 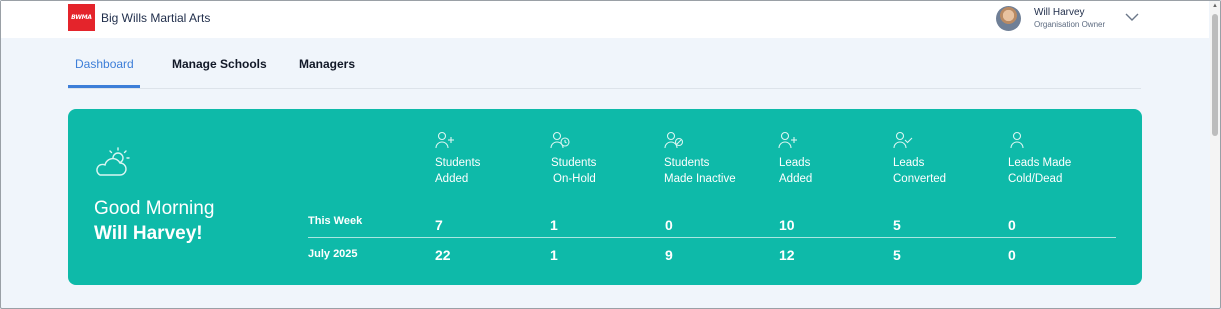 What do you see at coordinates (1040, 163) in the screenshot?
I see `stat-label-line1: Leads Made` at bounding box center [1040, 163].